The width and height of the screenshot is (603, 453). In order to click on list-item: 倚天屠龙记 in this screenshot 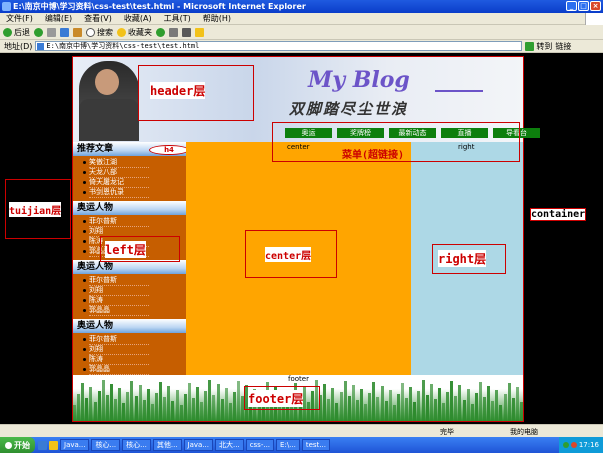, I will do `click(116, 183)`.